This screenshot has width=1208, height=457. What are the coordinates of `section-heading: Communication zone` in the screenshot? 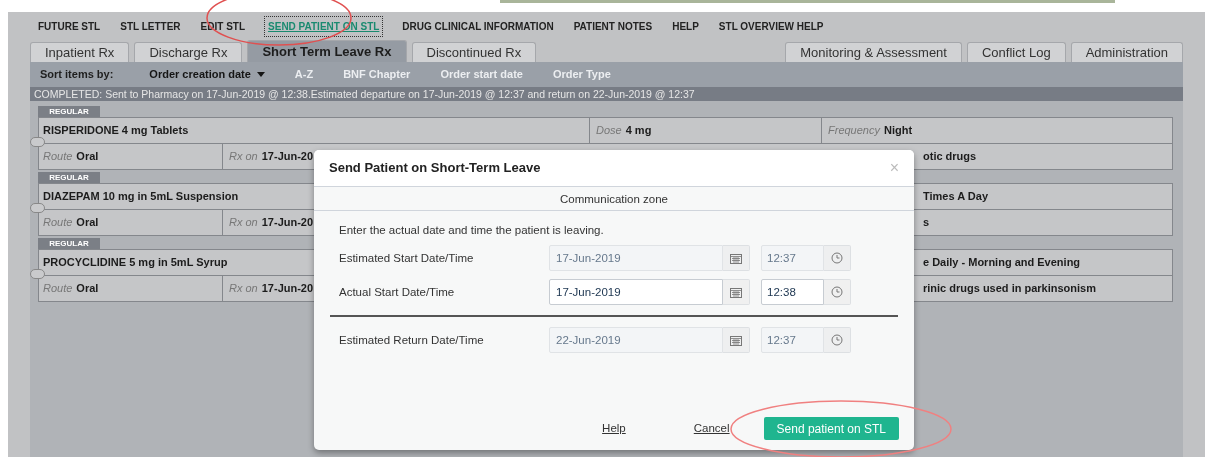 It's located at (614, 199).